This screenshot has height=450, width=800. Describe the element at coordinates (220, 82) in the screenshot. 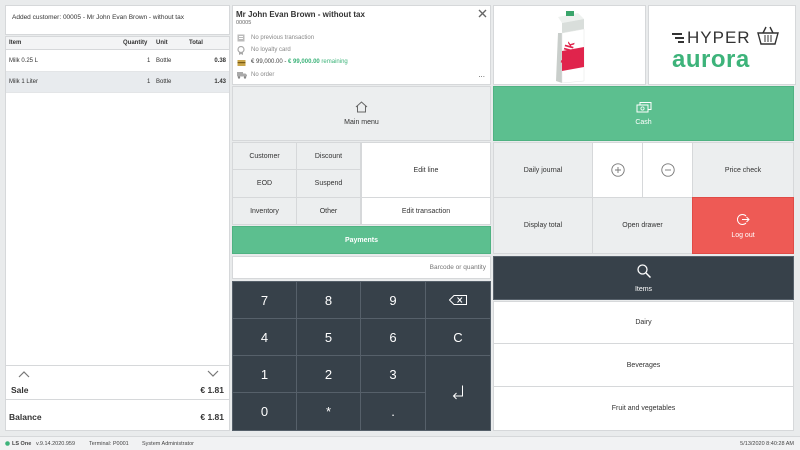

I see `line-total: 1.43` at that location.